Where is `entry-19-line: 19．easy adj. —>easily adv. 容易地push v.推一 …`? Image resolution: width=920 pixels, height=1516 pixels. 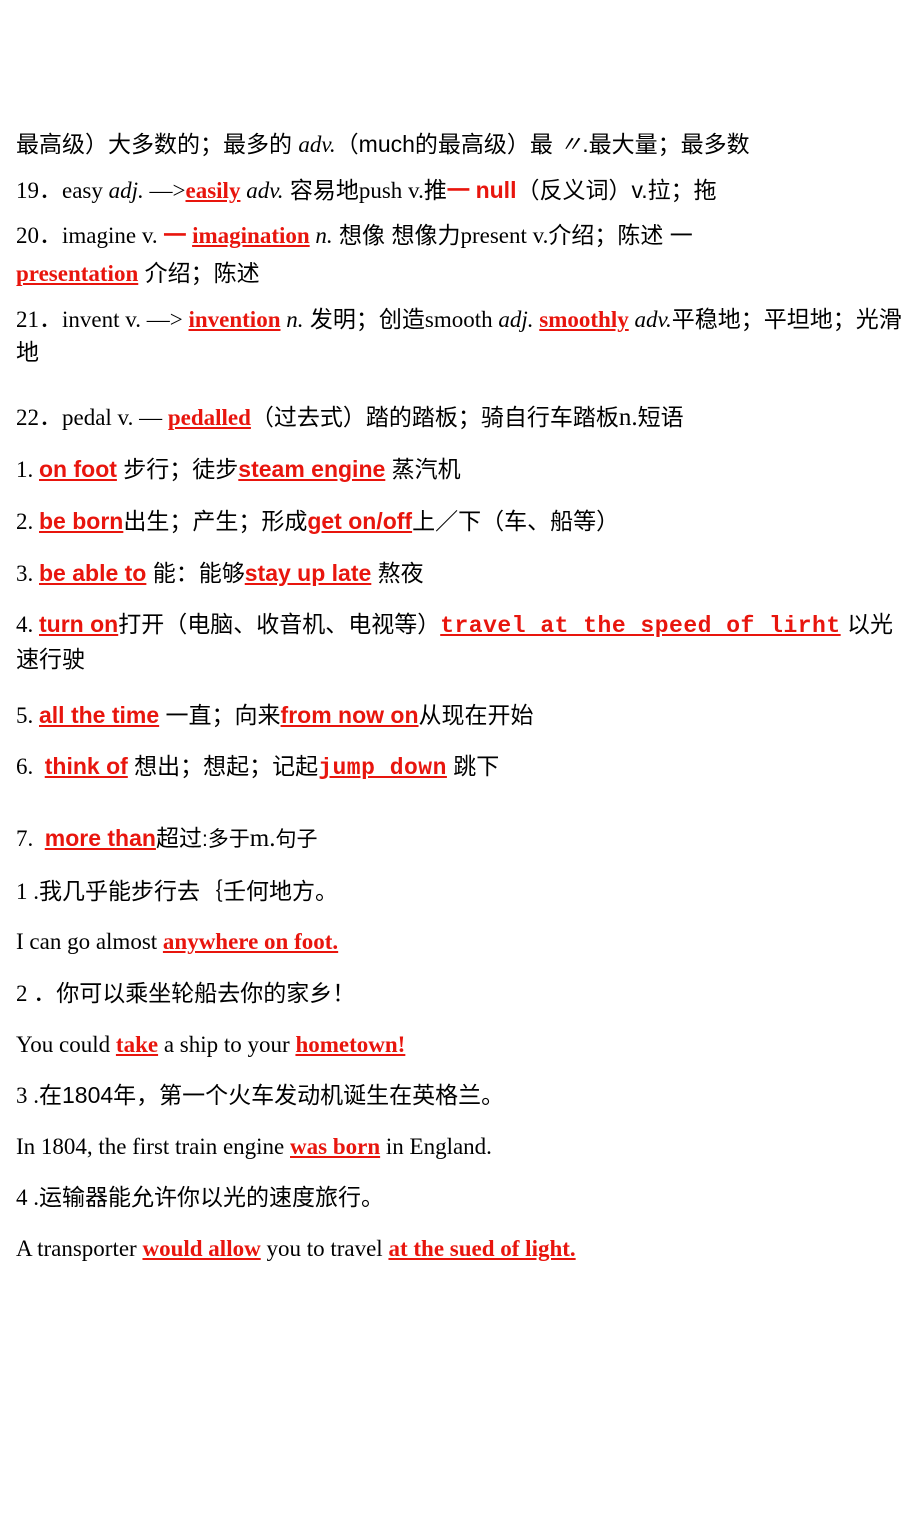 entry-19-line: 19．easy adj. —>easily adv. 容易地push v.推一 … is located at coordinates (460, 191).